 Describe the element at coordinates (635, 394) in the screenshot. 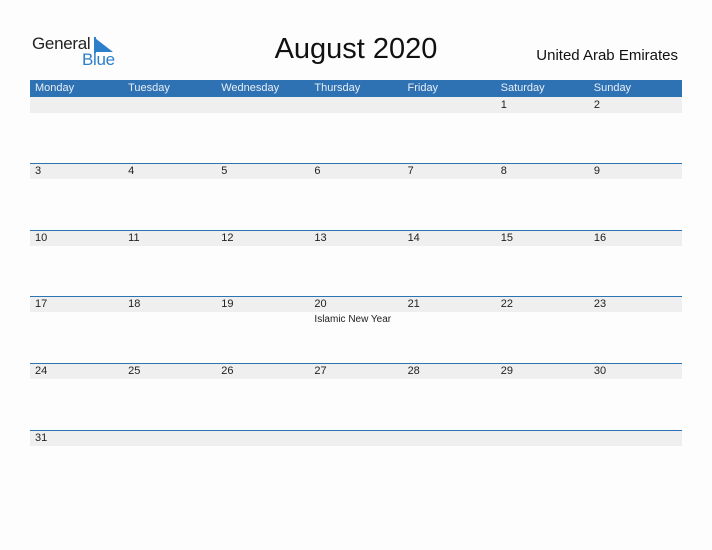

I see `day-cell: 30` at that location.